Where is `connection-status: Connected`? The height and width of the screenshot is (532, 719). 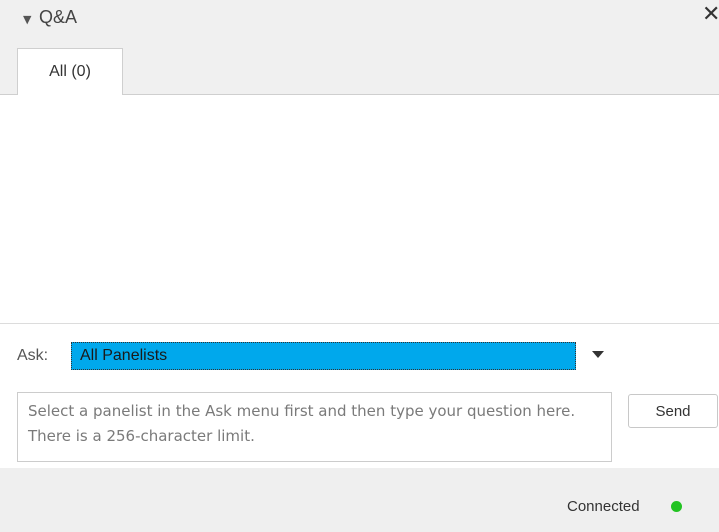
connection-status: Connected is located at coordinates (603, 506).